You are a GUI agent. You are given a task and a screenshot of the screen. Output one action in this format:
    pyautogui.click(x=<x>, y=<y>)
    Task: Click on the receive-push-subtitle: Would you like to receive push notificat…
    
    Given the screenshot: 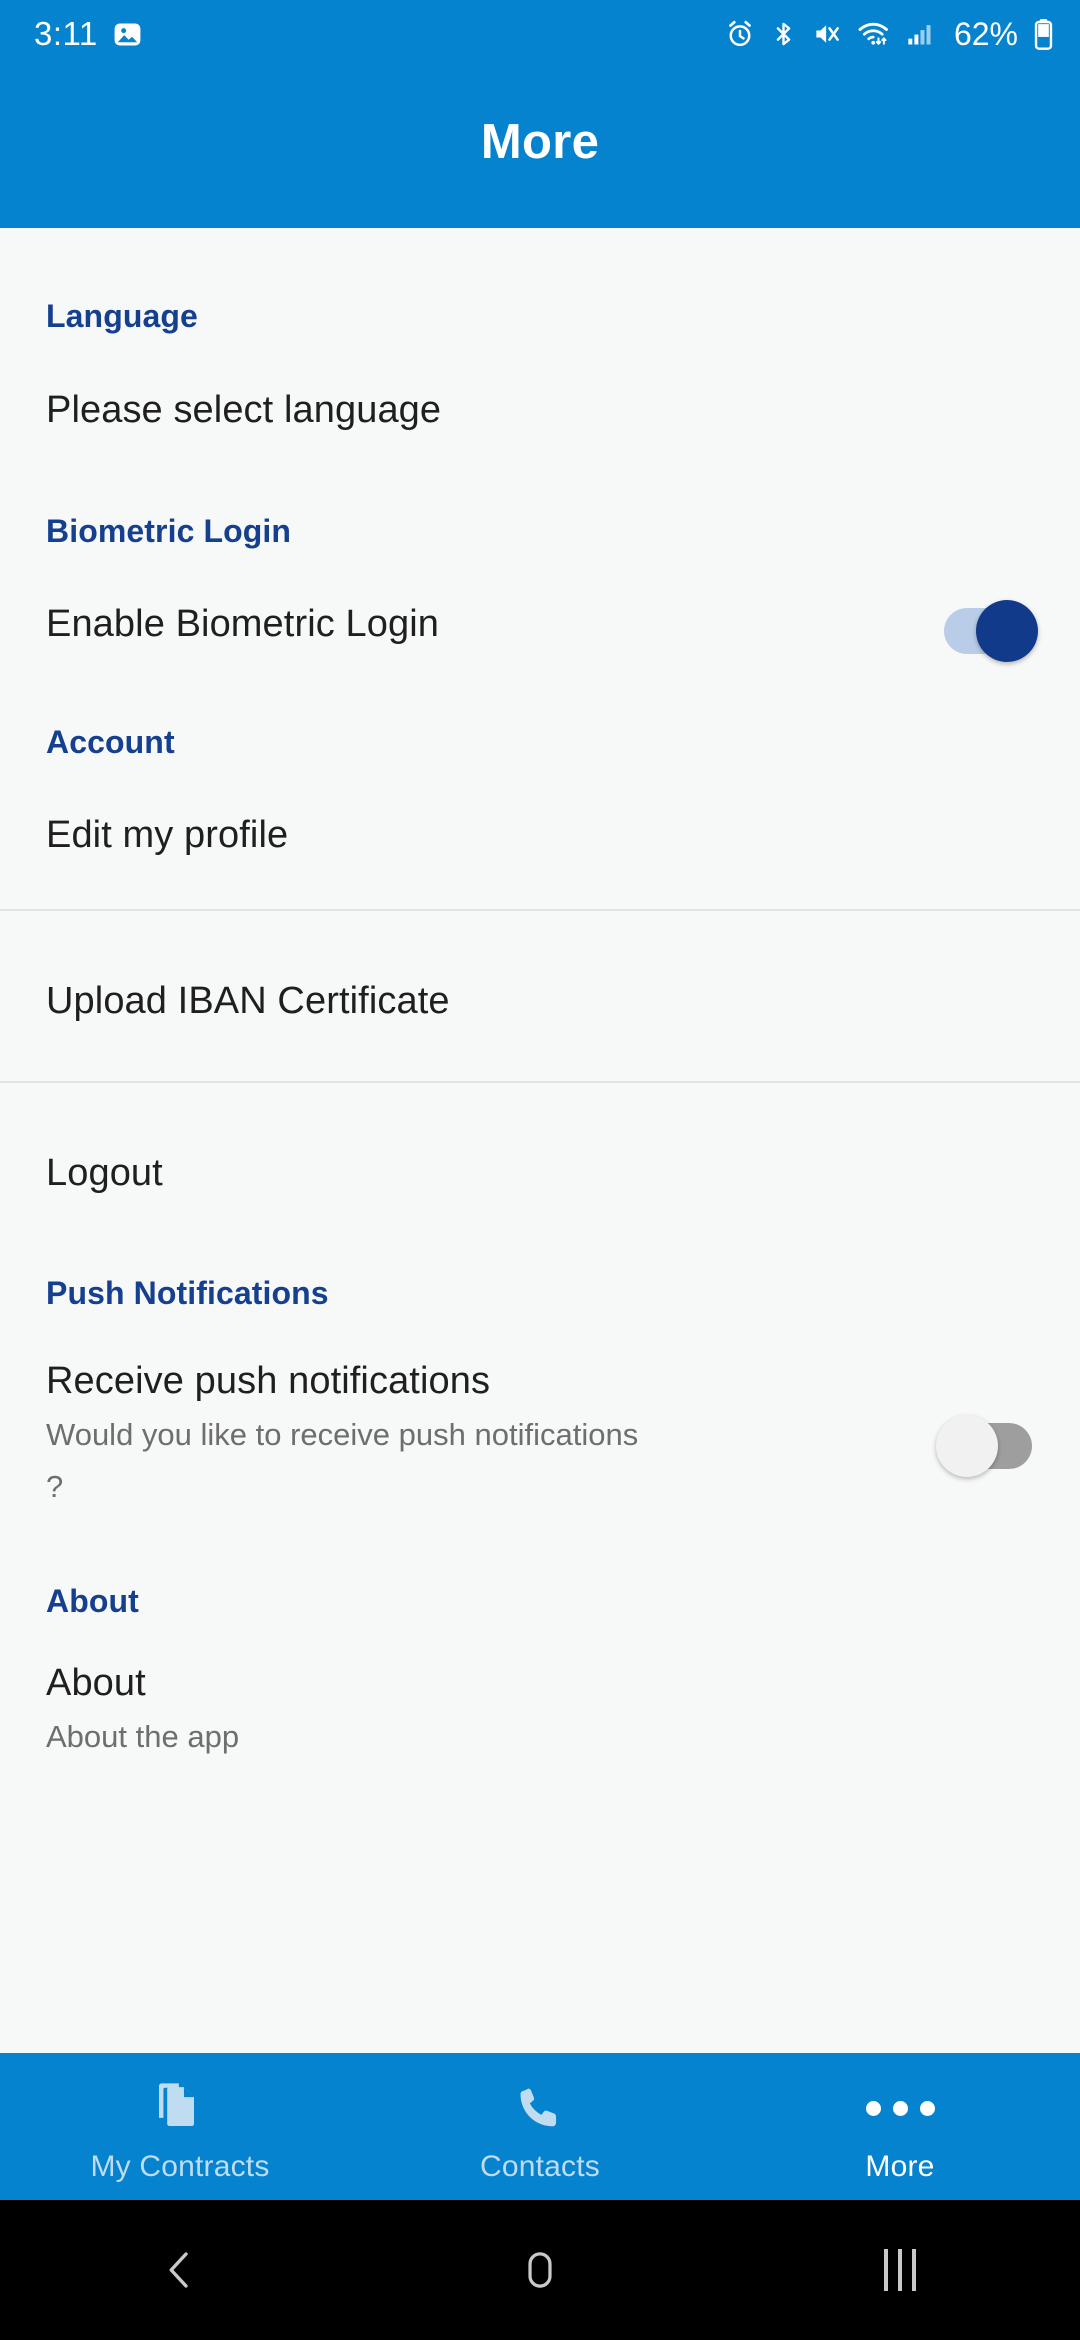 What is the action you would take?
    pyautogui.click(x=342, y=1460)
    